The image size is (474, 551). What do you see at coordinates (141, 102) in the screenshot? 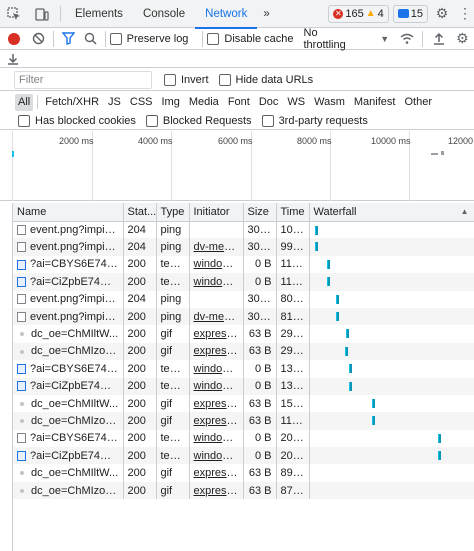
I see `type-filter-css: CSS` at bounding box center [141, 102].